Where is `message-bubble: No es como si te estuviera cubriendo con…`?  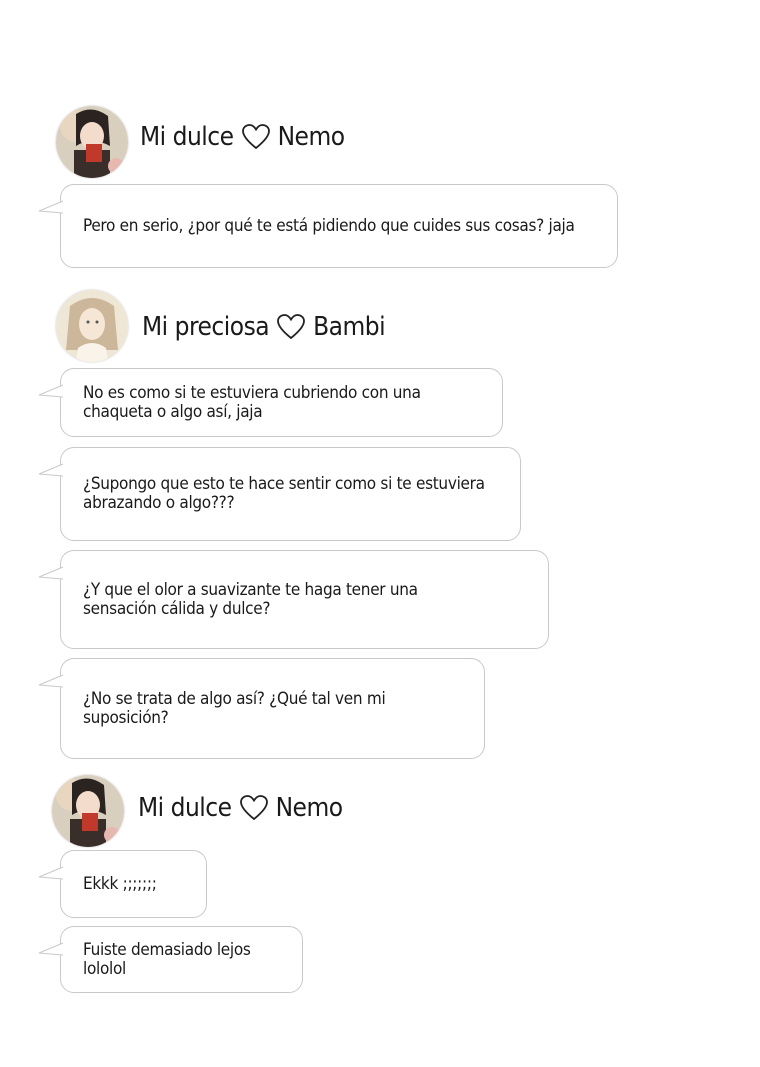
message-bubble: No es como si te estuviera cubriendo con… is located at coordinates (270, 402).